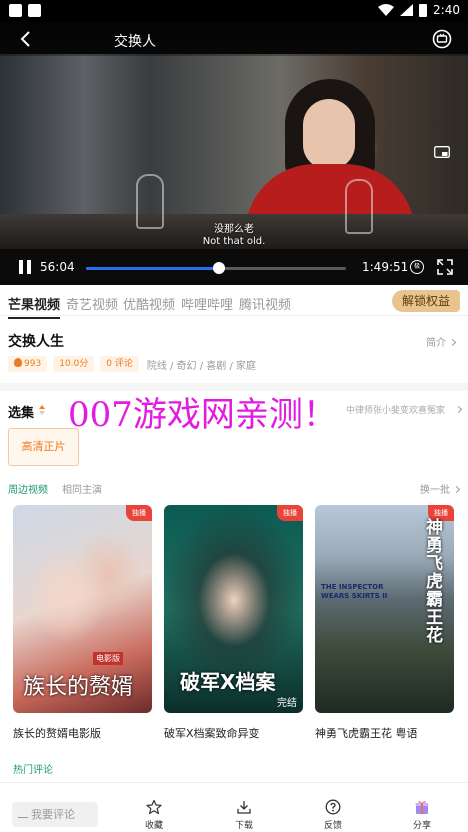 This screenshot has height=832, width=468. What do you see at coordinates (287, 703) in the screenshot?
I see `poster-tag: 完结` at bounding box center [287, 703].